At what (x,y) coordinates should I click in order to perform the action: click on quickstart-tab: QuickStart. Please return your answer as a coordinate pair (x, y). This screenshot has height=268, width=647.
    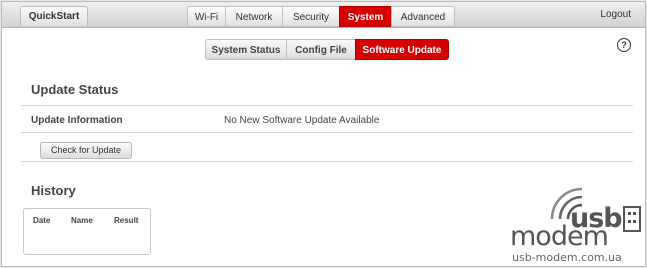
    Looking at the image, I should click on (54, 16).